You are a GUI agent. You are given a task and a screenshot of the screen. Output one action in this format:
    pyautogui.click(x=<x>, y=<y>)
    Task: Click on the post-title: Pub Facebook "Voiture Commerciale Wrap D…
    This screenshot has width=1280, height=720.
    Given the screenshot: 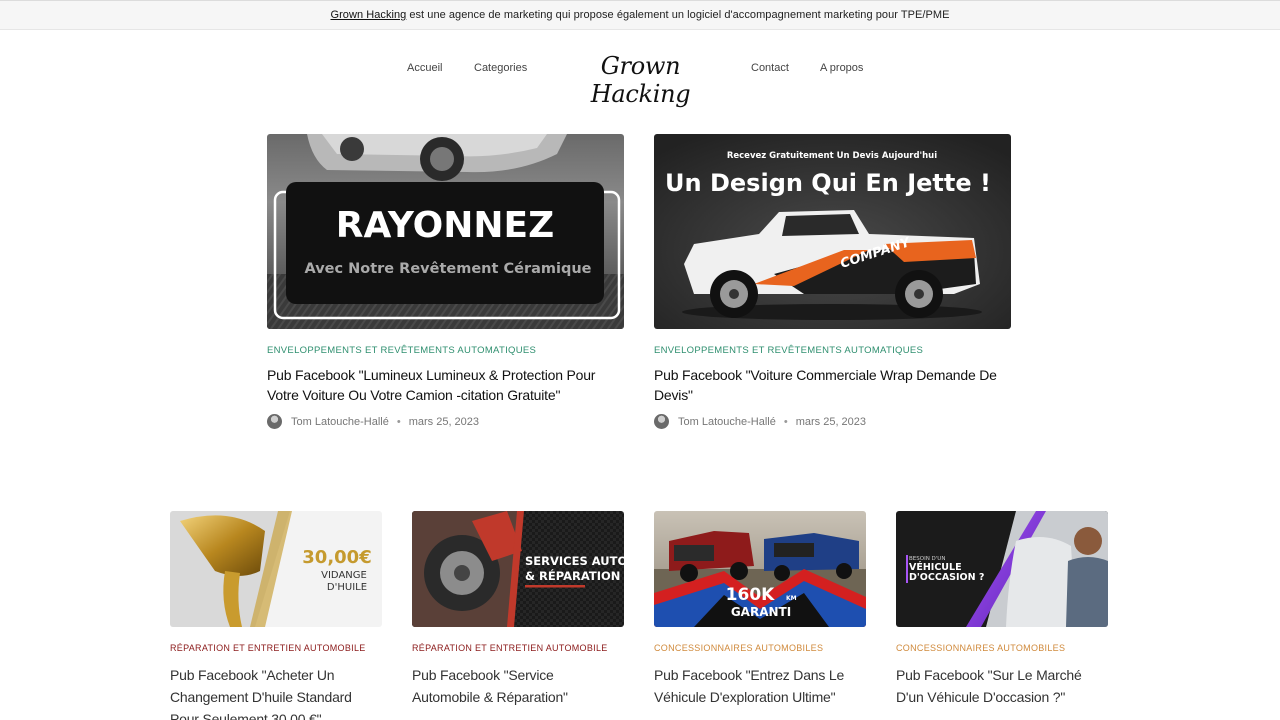 What is the action you would take?
    pyautogui.click(x=832, y=385)
    